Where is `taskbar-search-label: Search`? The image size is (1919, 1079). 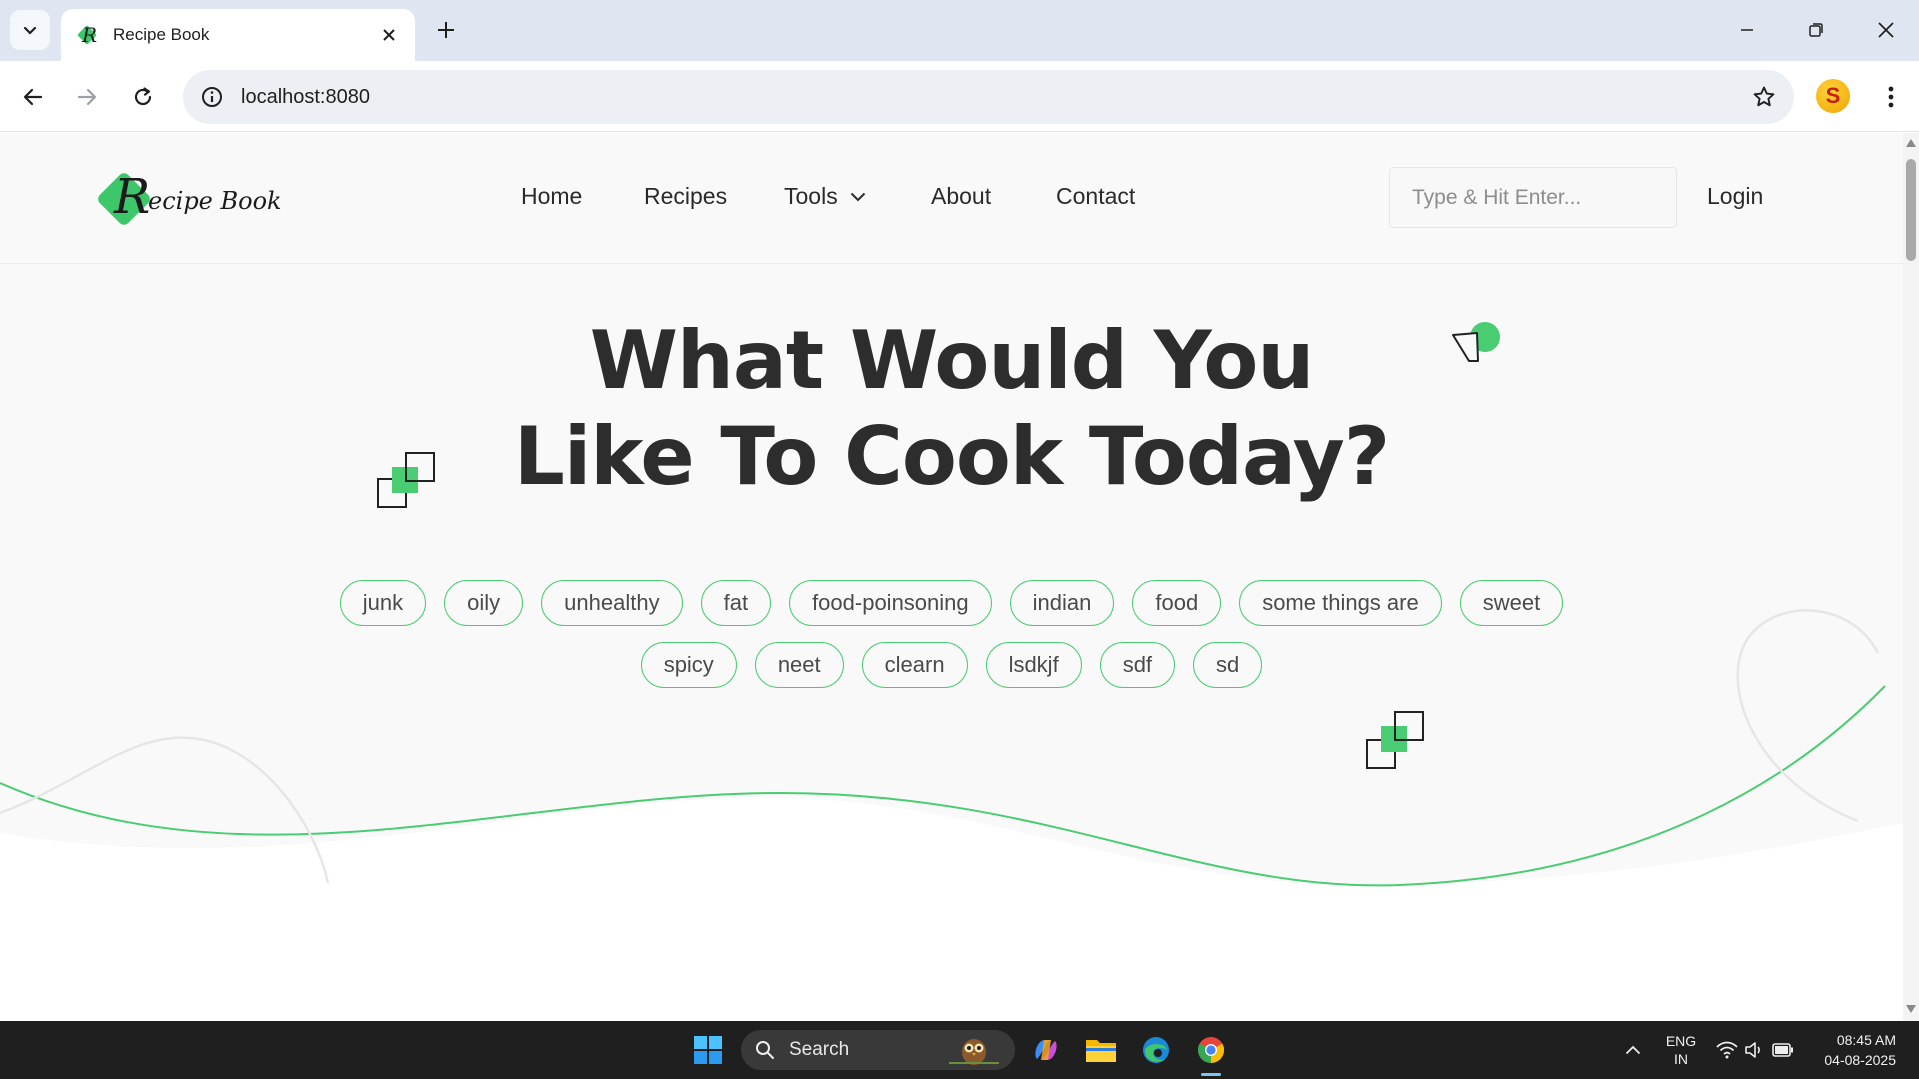
taskbar-search-label: Search is located at coordinates (819, 1049).